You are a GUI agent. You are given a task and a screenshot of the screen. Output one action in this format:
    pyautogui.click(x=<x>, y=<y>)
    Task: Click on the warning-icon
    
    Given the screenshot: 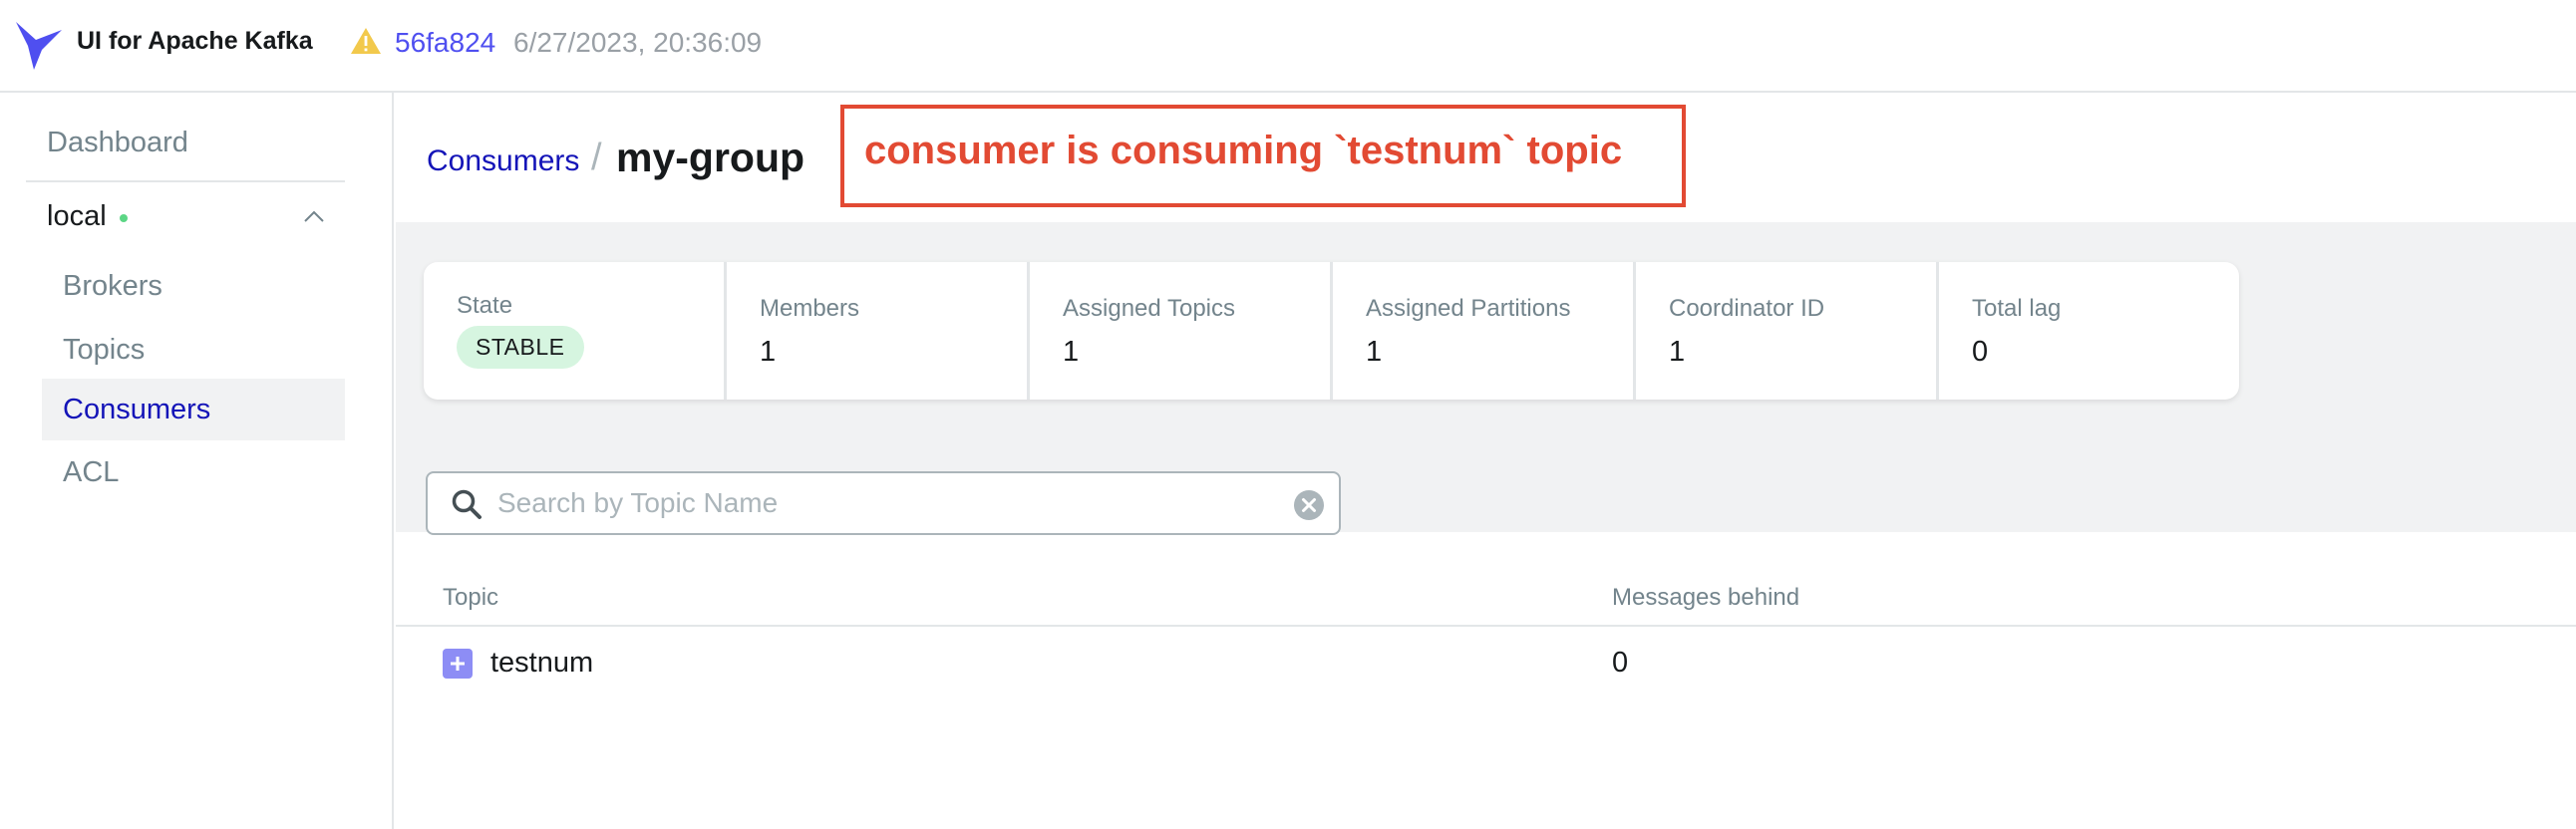 What is the action you would take?
    pyautogui.click(x=366, y=41)
    